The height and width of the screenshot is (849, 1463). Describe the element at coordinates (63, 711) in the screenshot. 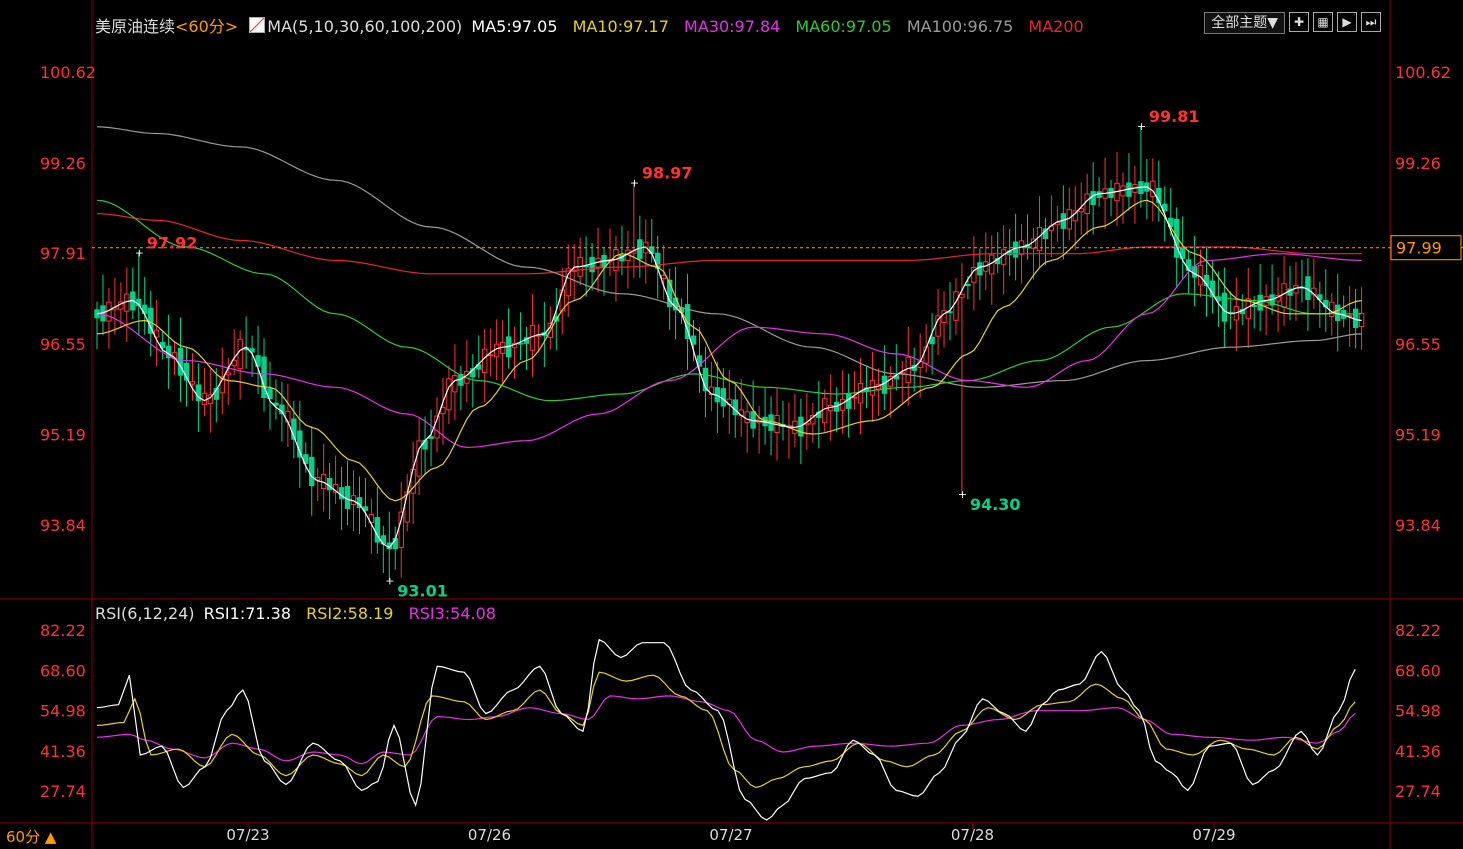

I see `rsi-tick-left: 54.98` at that location.